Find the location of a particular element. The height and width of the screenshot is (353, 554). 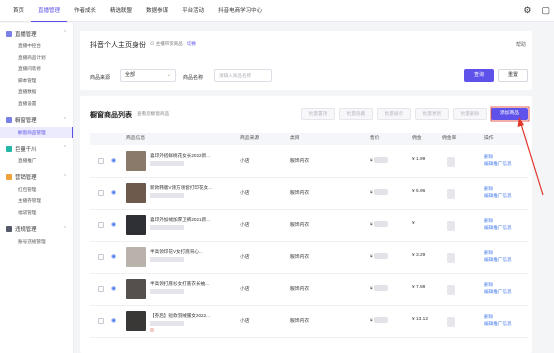

switch-link: 切换 is located at coordinates (191, 43).